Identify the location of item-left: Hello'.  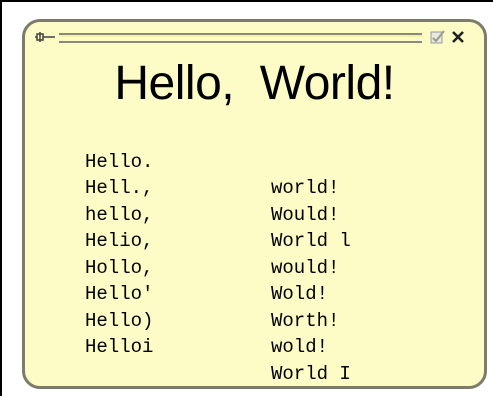
(119, 294).